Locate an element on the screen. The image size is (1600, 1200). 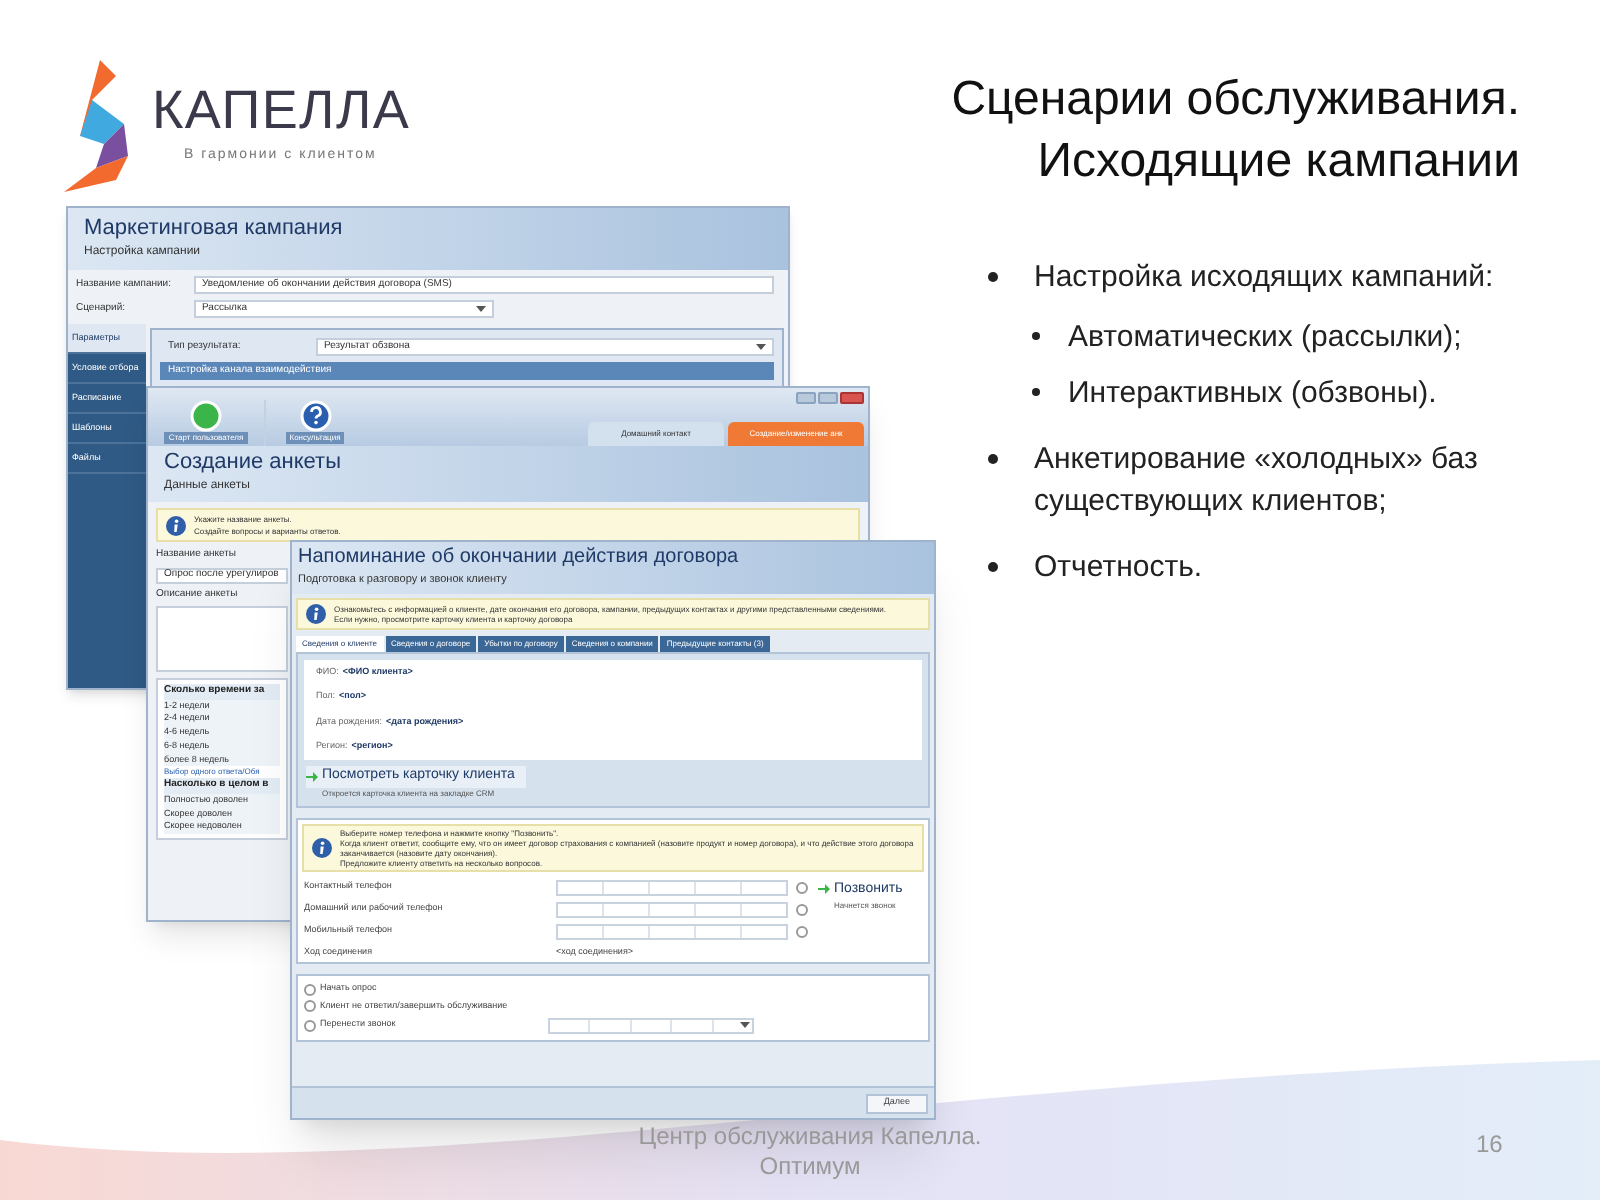
circle-icon is located at coordinates (206, 416).